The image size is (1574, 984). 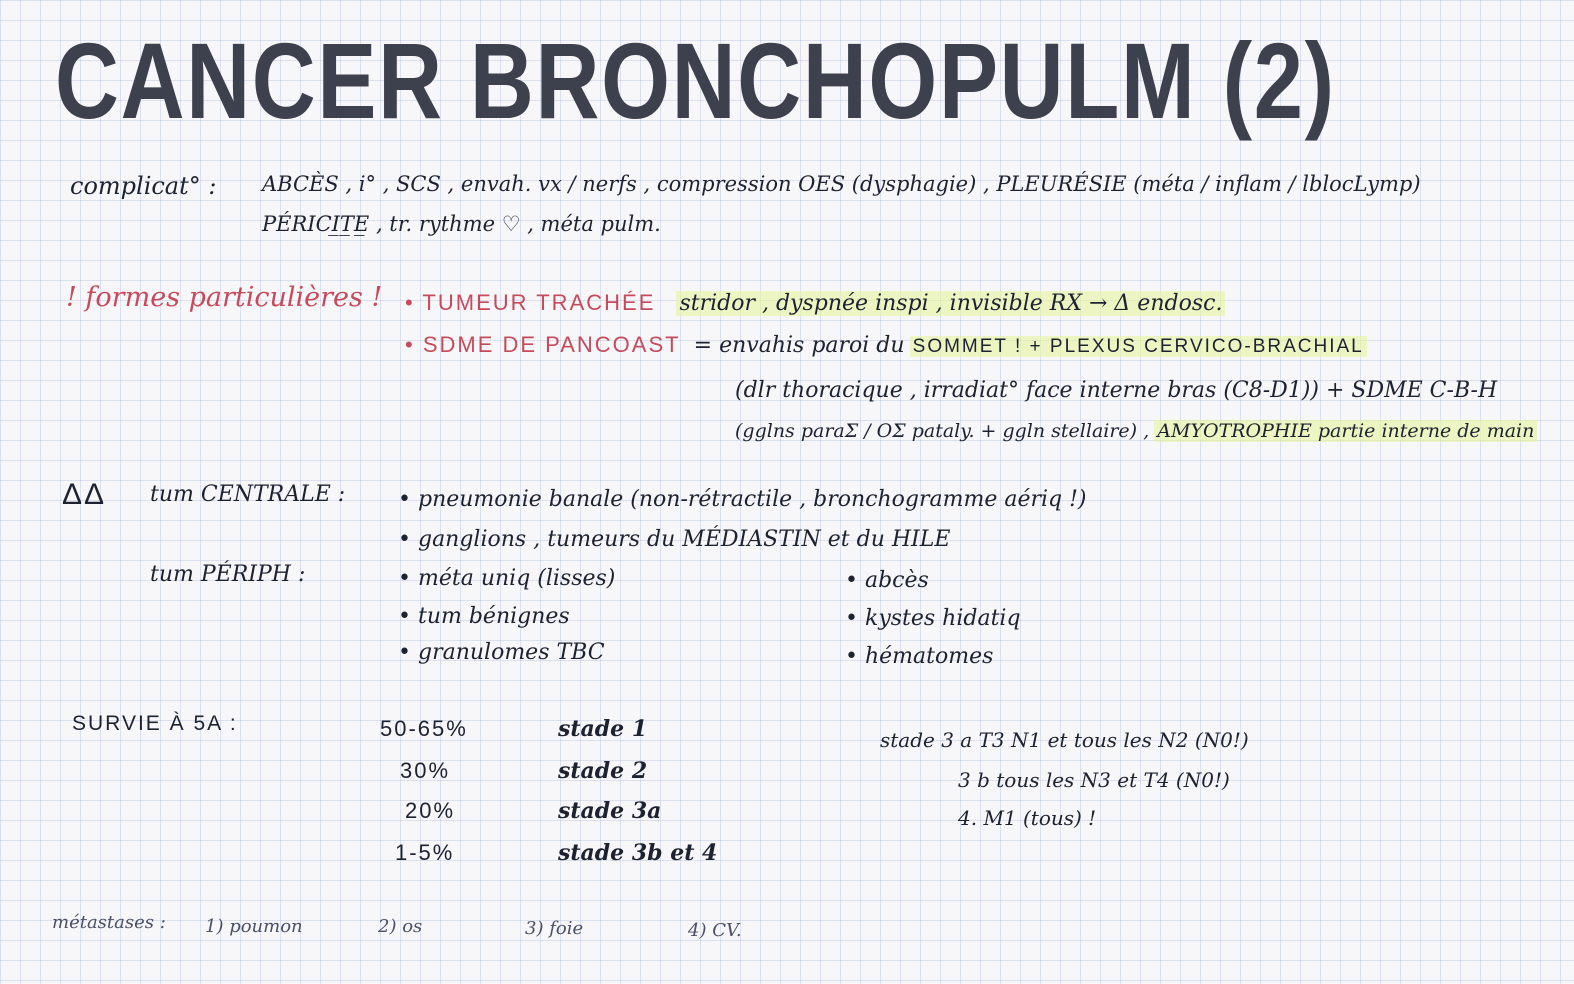 I want to click on forme-name: SDME DE PANCOAST, so click(x=543, y=344).